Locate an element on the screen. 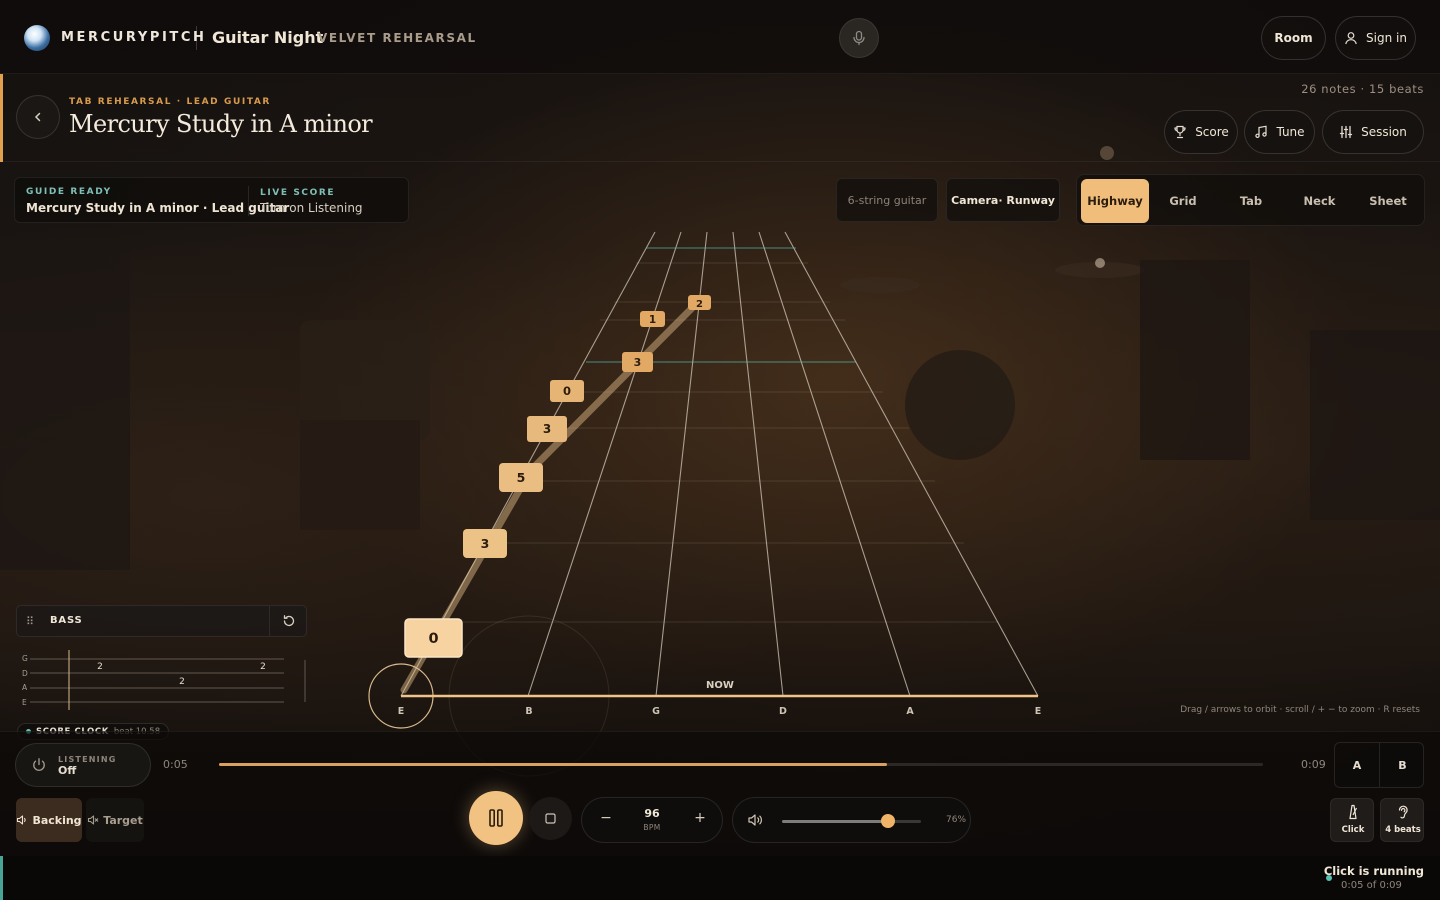 This screenshot has height=900, width=1440. drag-handle-icon: ⠿ is located at coordinates (30, 621).